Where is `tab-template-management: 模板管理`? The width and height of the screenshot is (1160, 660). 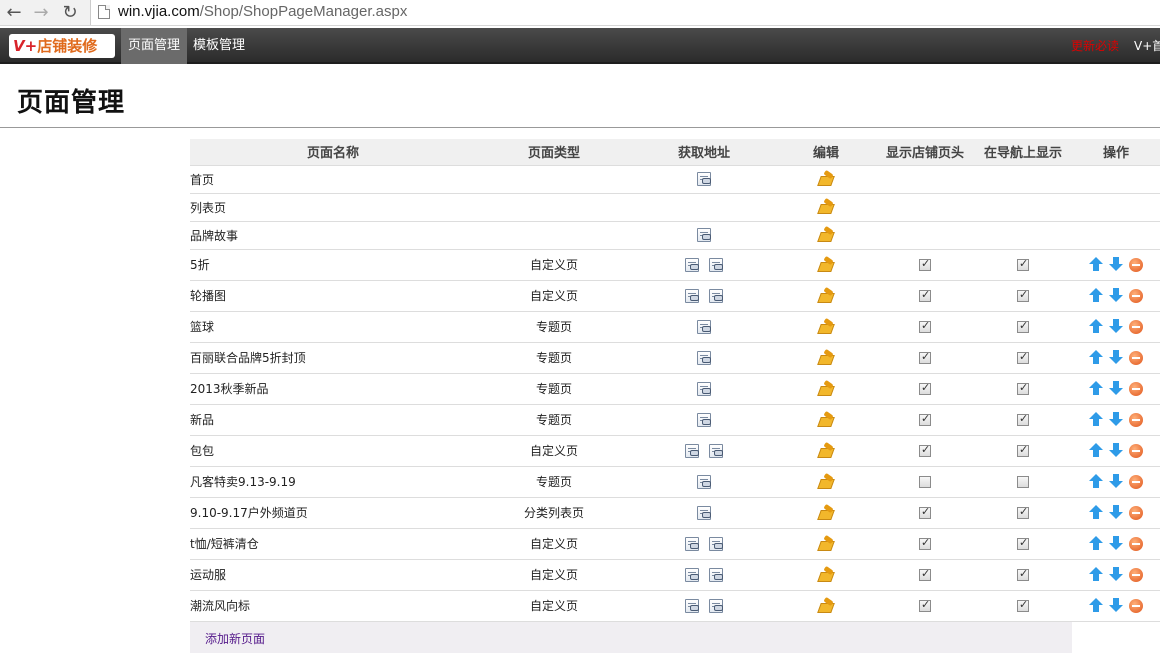
tab-template-management: 模板管理 is located at coordinates (219, 46).